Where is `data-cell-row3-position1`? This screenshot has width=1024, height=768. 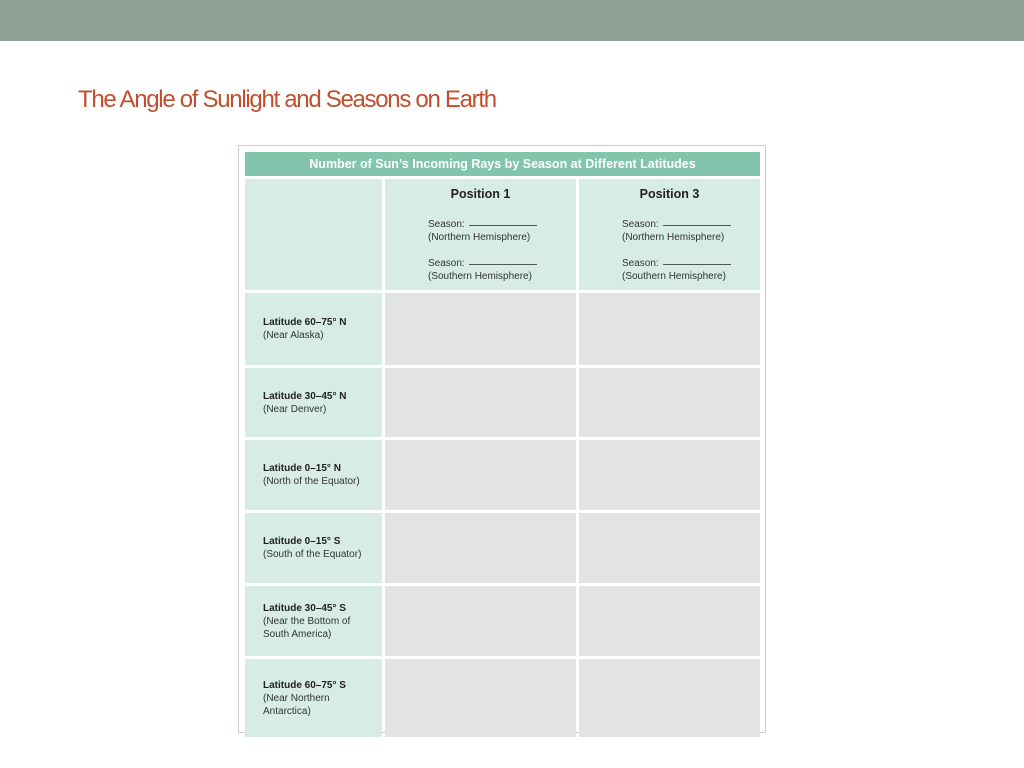
data-cell-row3-position1 is located at coordinates (480, 475).